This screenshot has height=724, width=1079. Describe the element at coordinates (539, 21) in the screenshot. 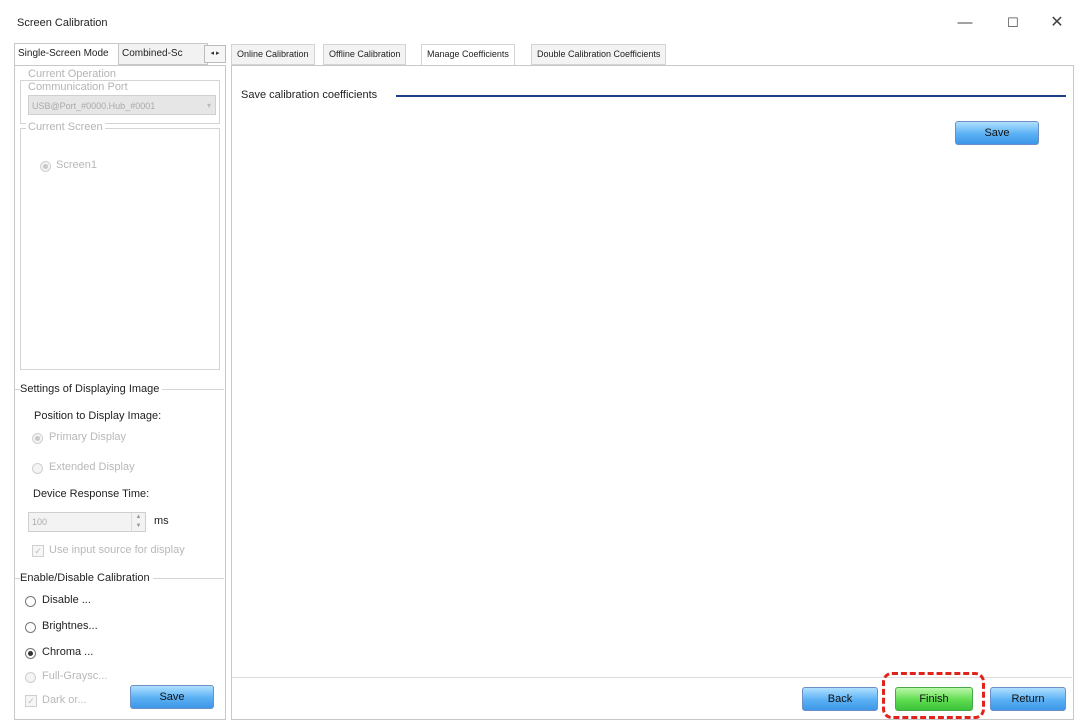

I see `title-bar: Screen Calibration — ☐ ✕` at that location.